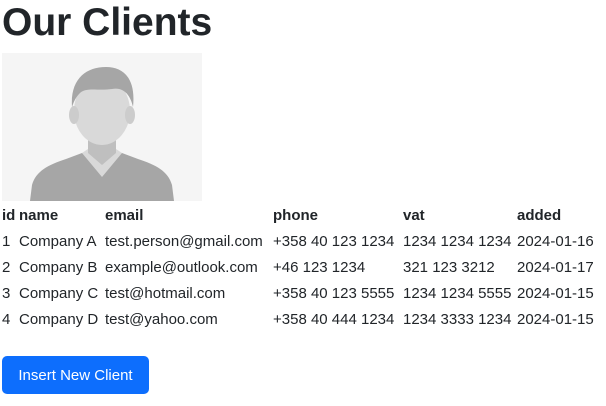 This screenshot has width=606, height=406. Describe the element at coordinates (449, 267) in the screenshot. I see `cell-vat: 321 123 3212` at that location.